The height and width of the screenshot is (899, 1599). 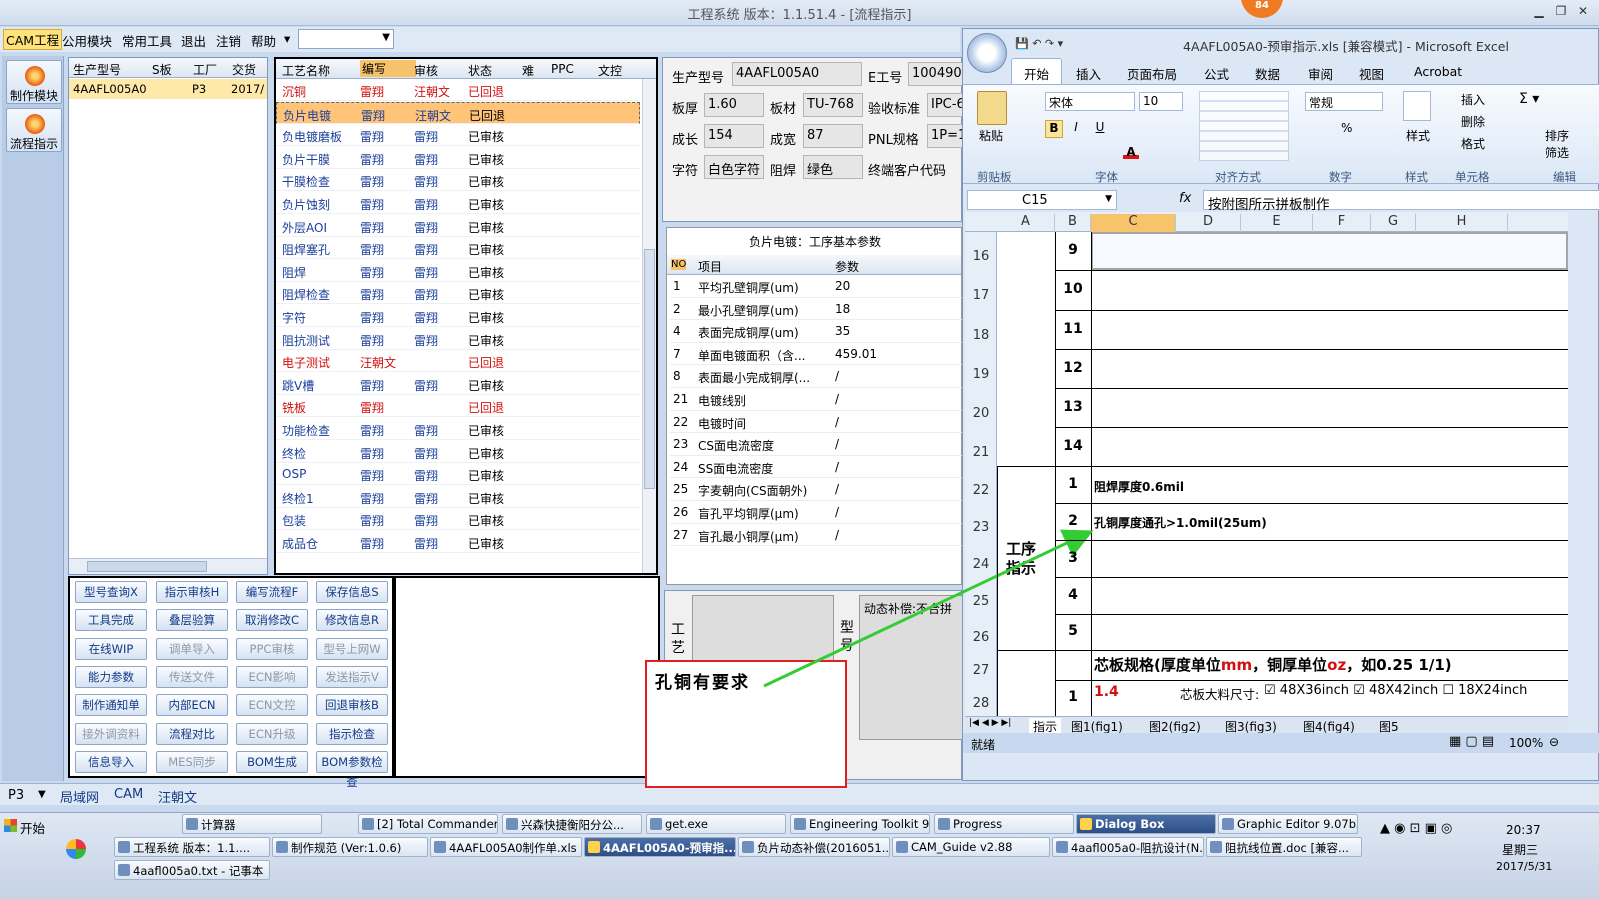 What do you see at coordinates (816, 535) in the screenshot?
I see `table-row: 27 盲孔最小铜厚(μm) /` at bounding box center [816, 535].